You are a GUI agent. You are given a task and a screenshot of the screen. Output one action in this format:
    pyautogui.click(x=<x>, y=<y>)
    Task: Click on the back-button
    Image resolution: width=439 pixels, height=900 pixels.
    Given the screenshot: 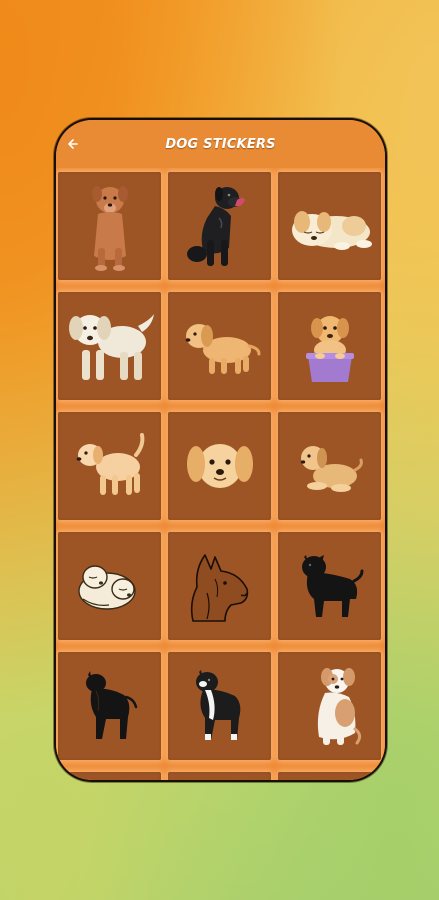 What is the action you would take?
    pyautogui.click(x=72, y=144)
    